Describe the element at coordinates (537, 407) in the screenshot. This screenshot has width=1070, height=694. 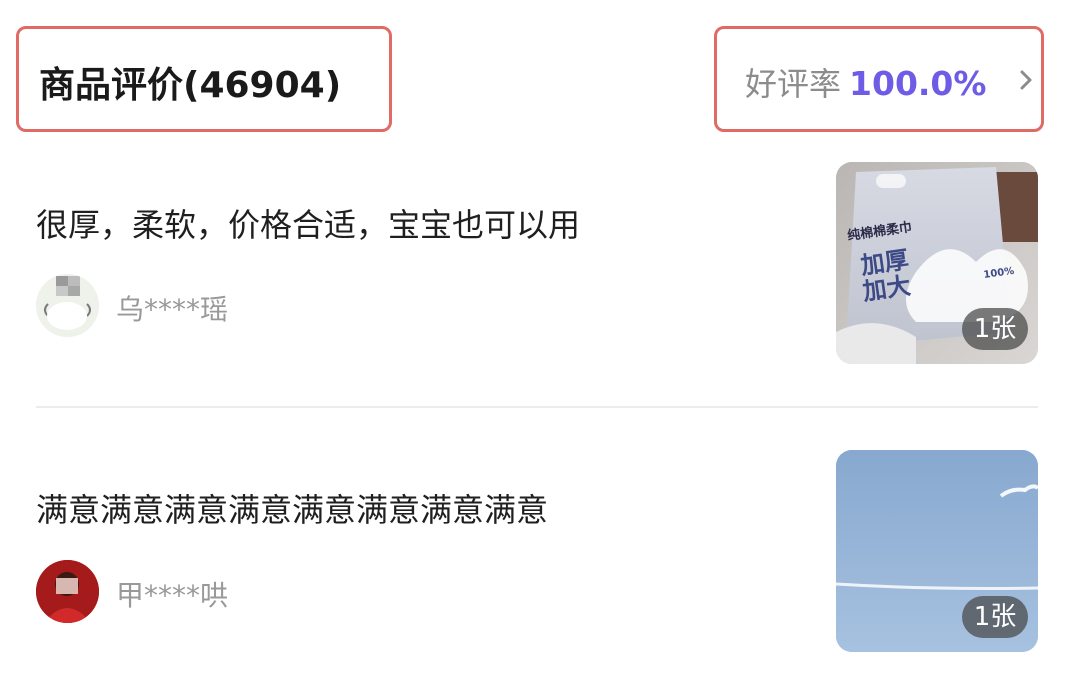
I see `review-divider` at that location.